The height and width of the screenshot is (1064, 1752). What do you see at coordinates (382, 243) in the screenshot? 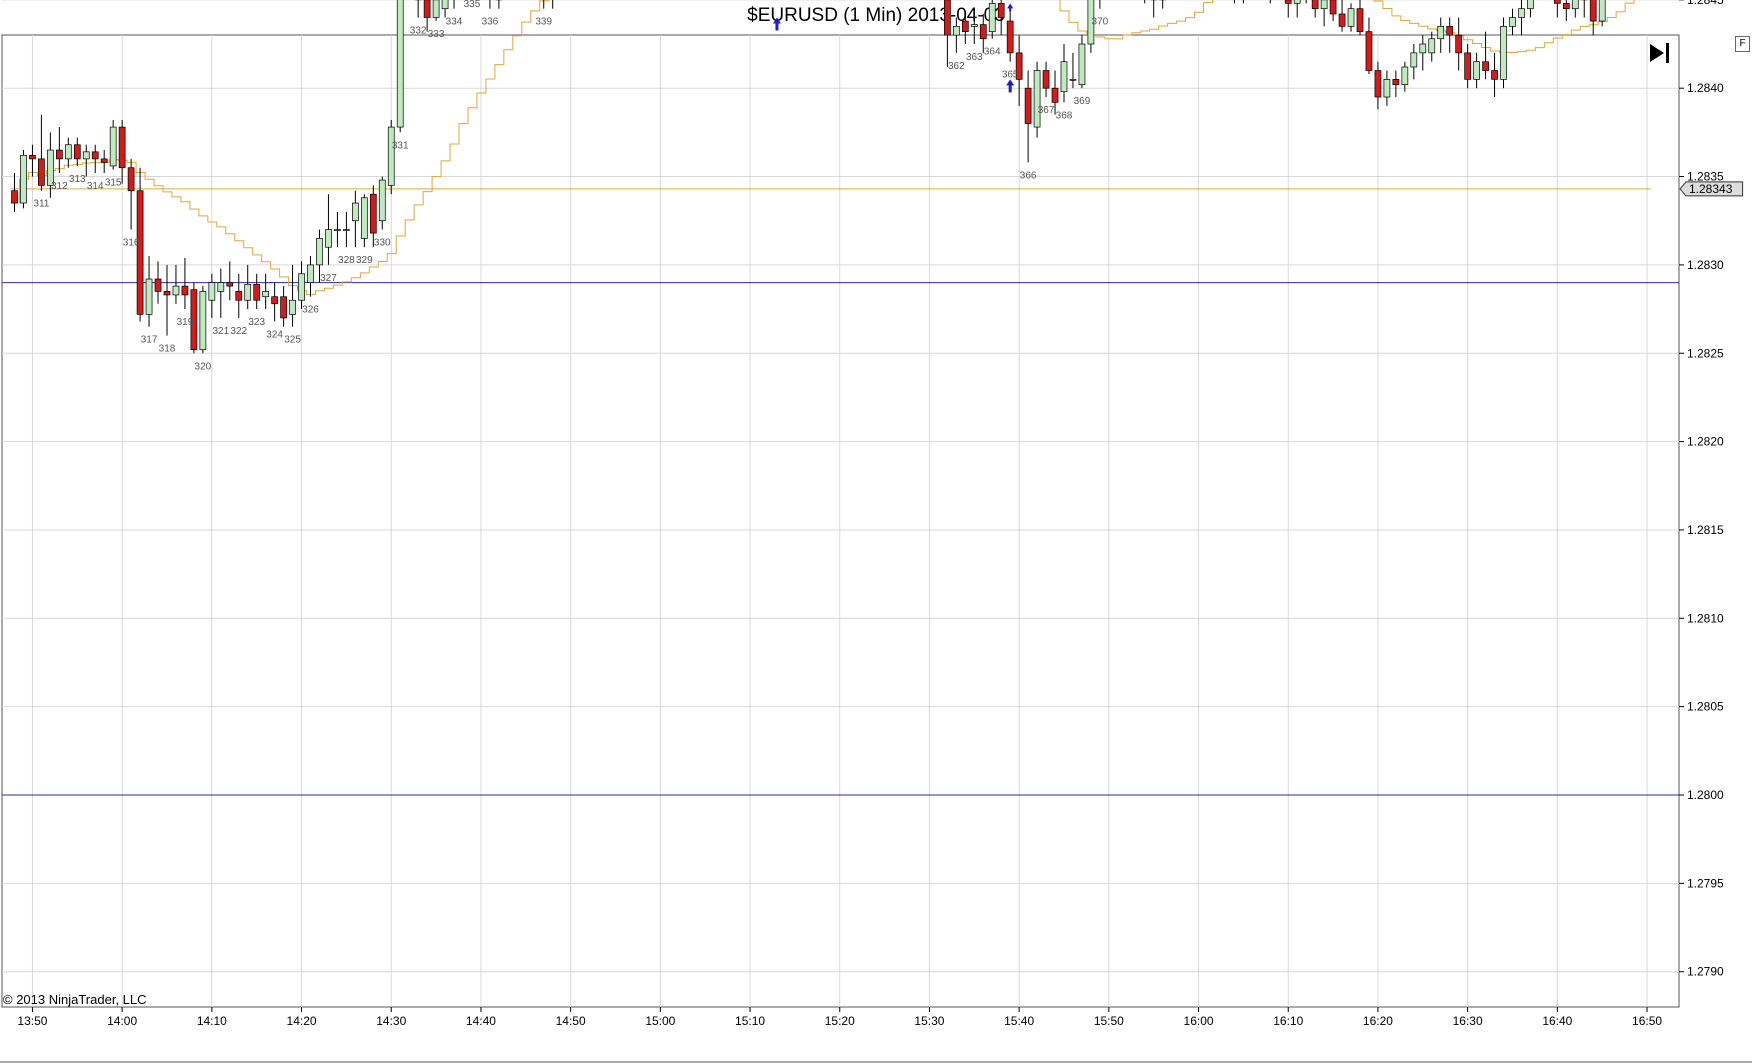
I see `bar-number-label: 330` at bounding box center [382, 243].